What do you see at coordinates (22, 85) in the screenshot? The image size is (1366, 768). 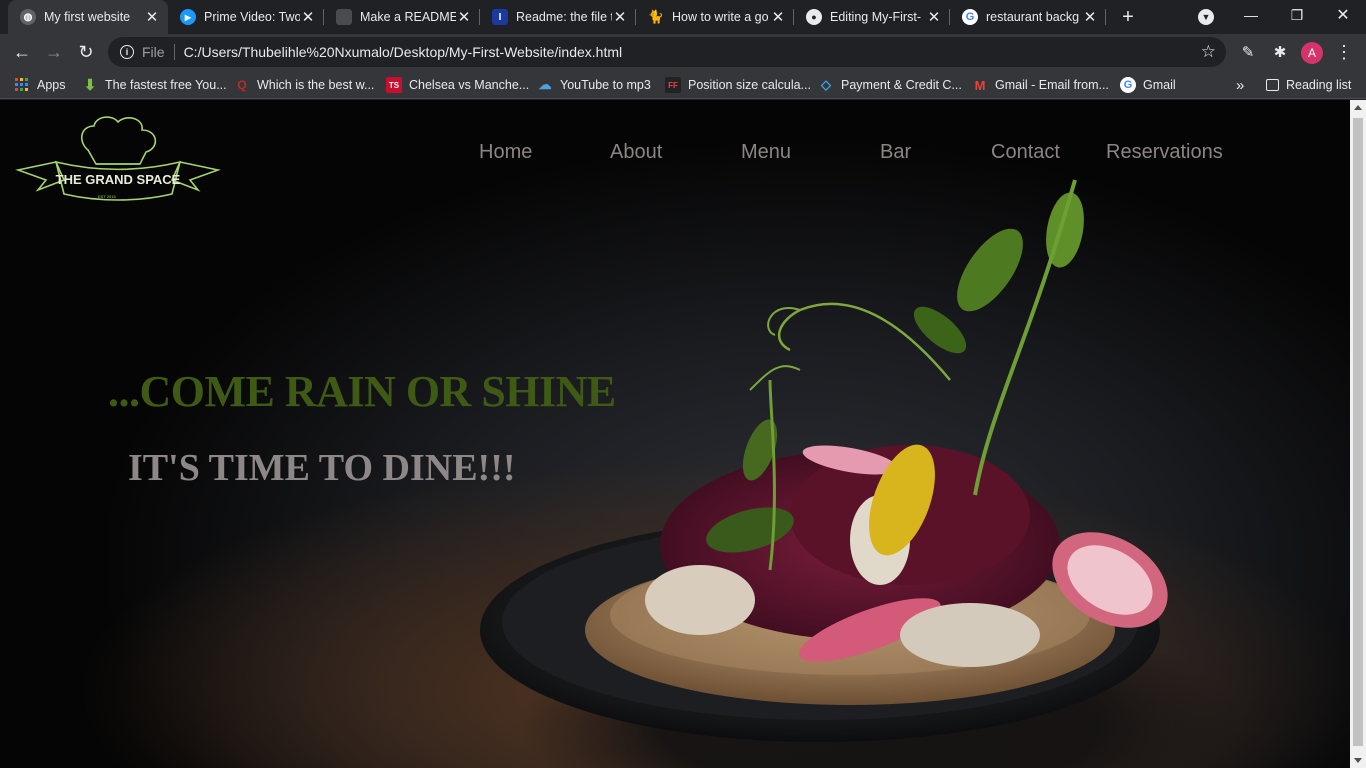 I see `apps-grid-icon` at bounding box center [22, 85].